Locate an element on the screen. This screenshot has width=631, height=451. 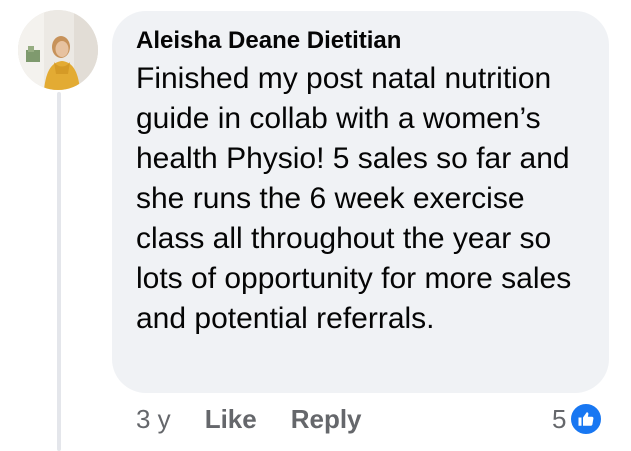
reaction-summary: 5 is located at coordinates (578, 419).